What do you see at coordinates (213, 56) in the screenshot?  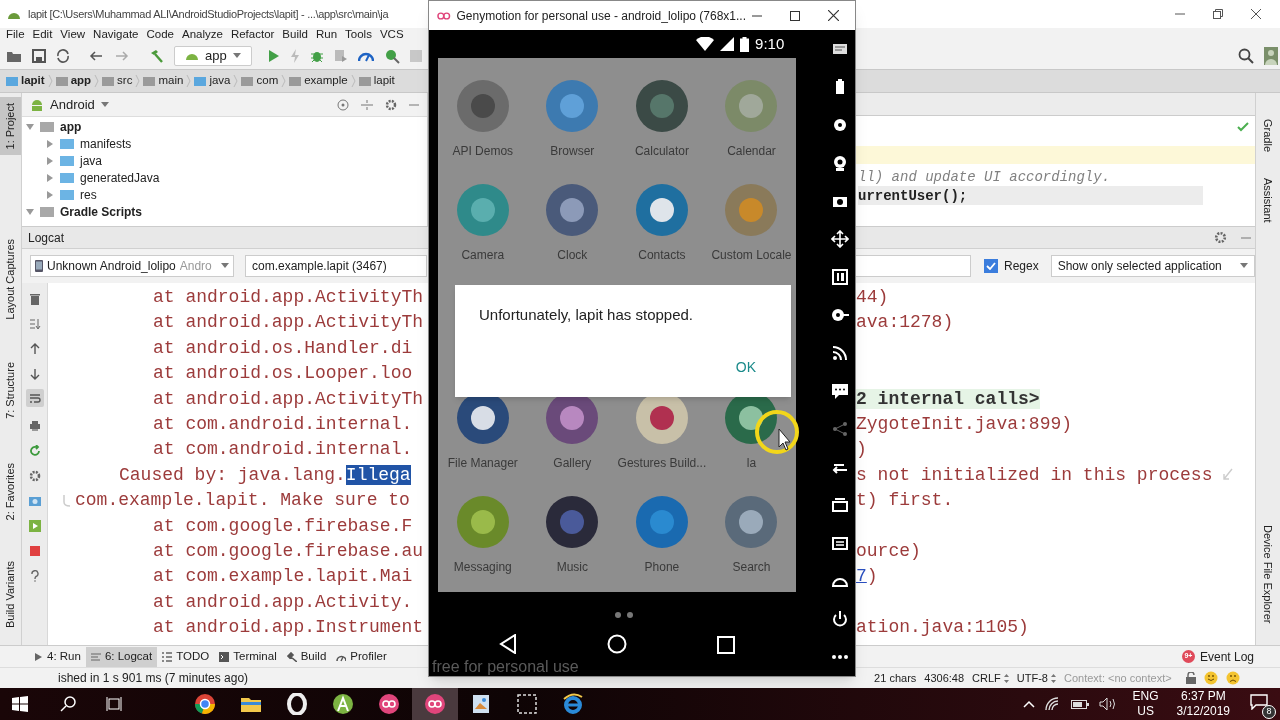 I see `run-configuration-dropdown: app` at bounding box center [213, 56].